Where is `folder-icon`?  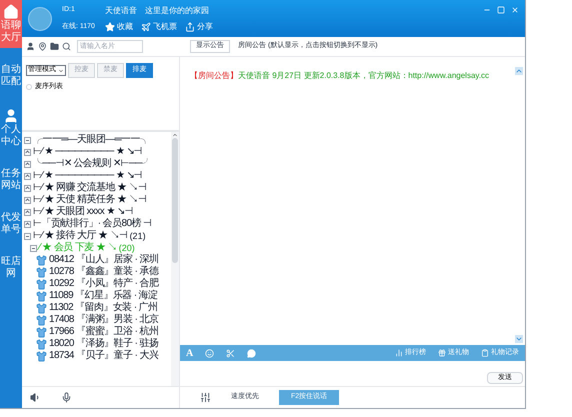 folder-icon is located at coordinates (54, 46).